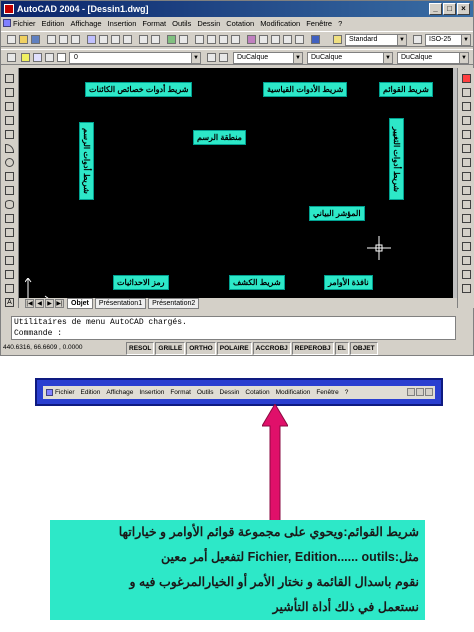 The width and height of the screenshot is (474, 632). Describe the element at coordinates (9, 218) in the screenshot. I see `ellipse-arc-icon` at that location.